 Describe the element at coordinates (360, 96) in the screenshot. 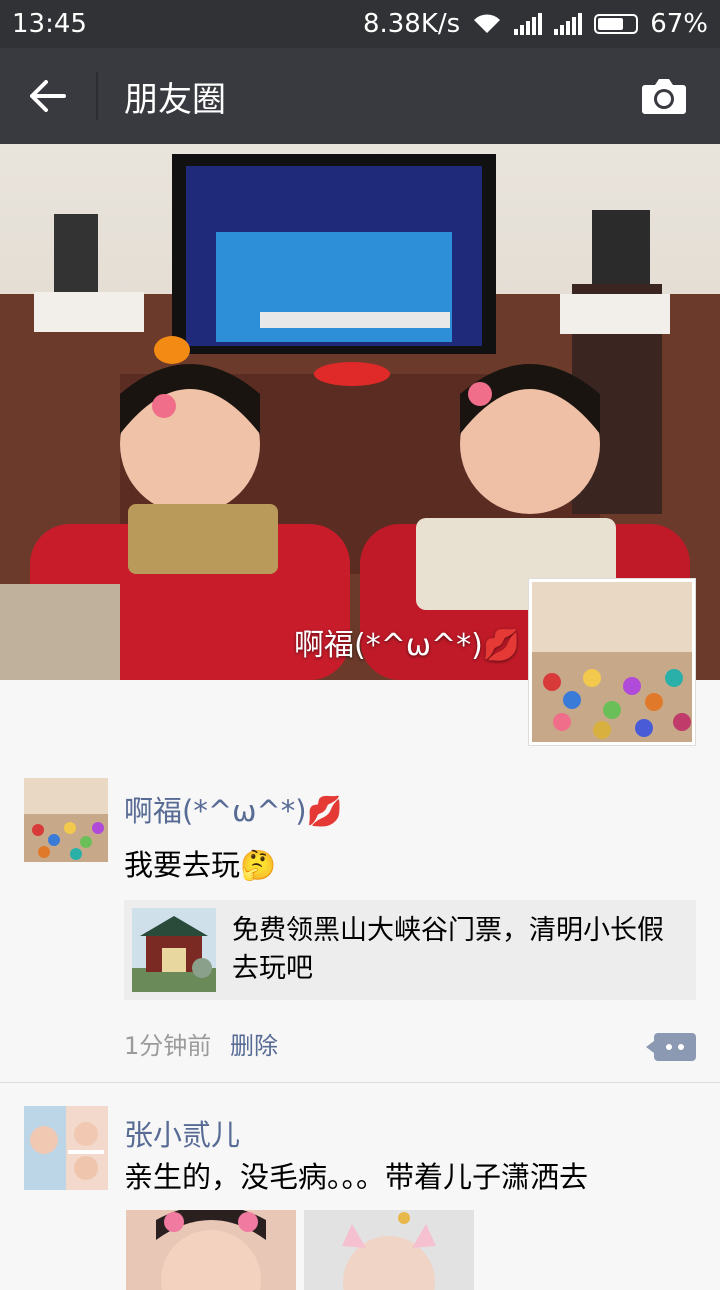

I see `navigation-bar: 朋友圈` at that location.